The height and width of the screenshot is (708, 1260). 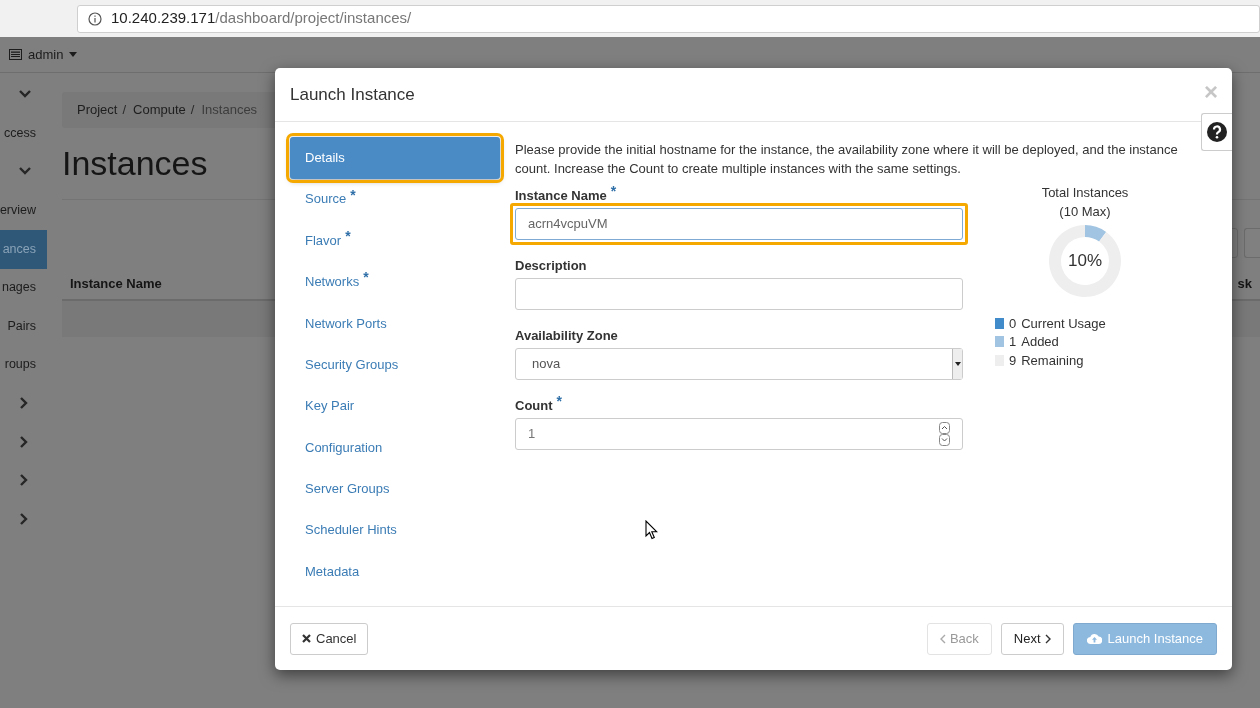 What do you see at coordinates (395, 488) in the screenshot?
I see `wizard-step: Server Groups` at bounding box center [395, 488].